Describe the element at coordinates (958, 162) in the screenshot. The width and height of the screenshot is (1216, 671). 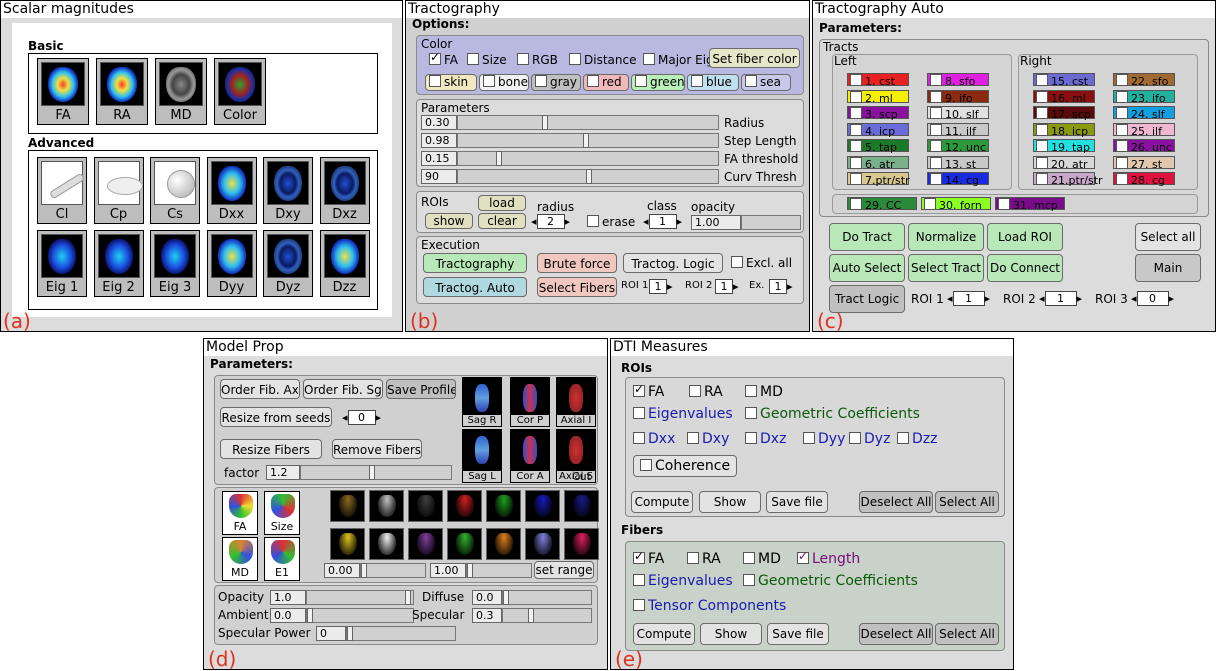
I see `tract-13-st: 13. st` at that location.